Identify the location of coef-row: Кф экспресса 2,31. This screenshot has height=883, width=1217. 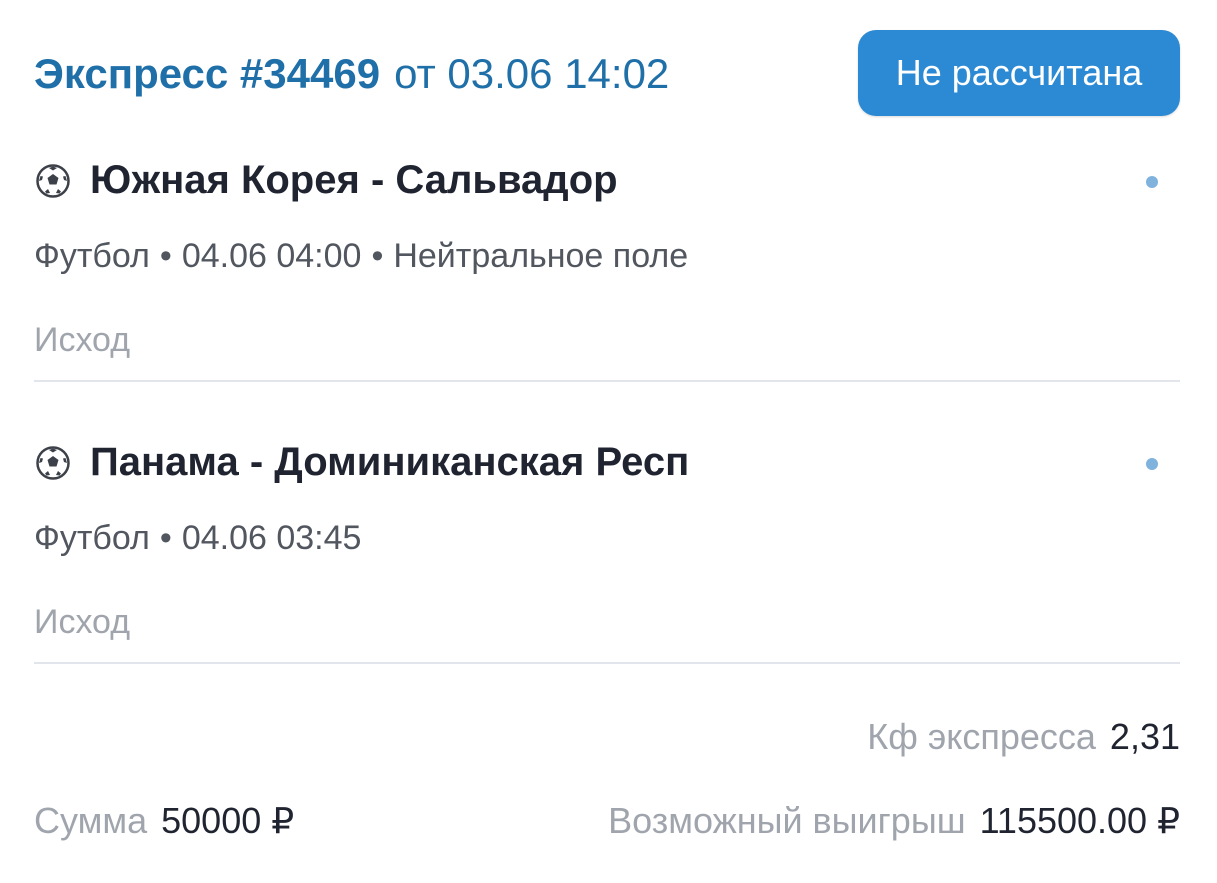
(607, 737).